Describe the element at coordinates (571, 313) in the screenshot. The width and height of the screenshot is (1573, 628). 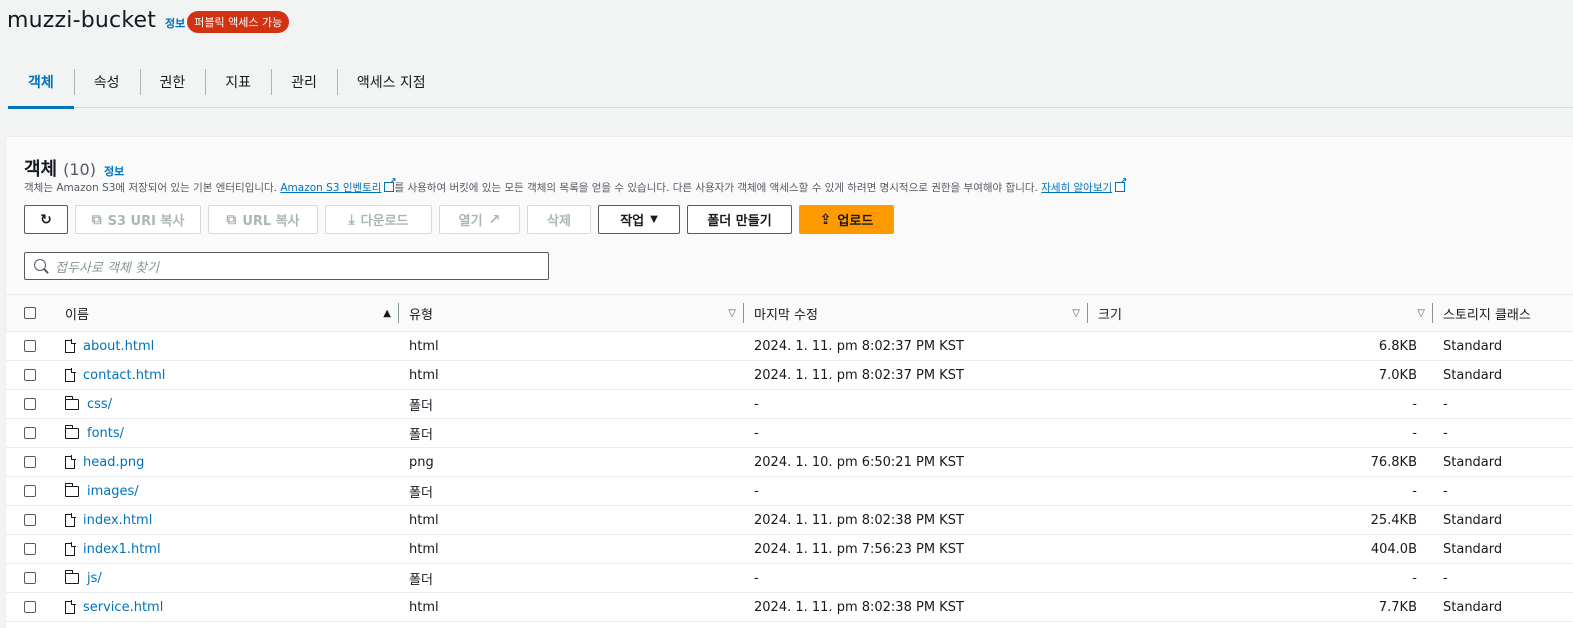
I see `col-type: 유형 ▽` at that location.